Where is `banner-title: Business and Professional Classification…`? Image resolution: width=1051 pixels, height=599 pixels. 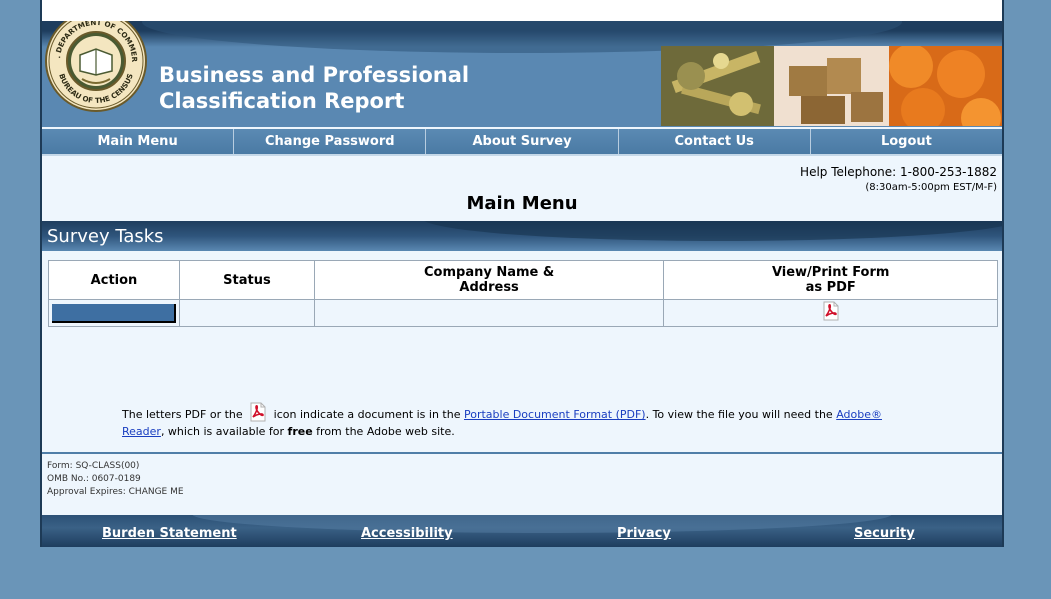
banner-title: Business and Professional Classification… is located at coordinates (314, 88).